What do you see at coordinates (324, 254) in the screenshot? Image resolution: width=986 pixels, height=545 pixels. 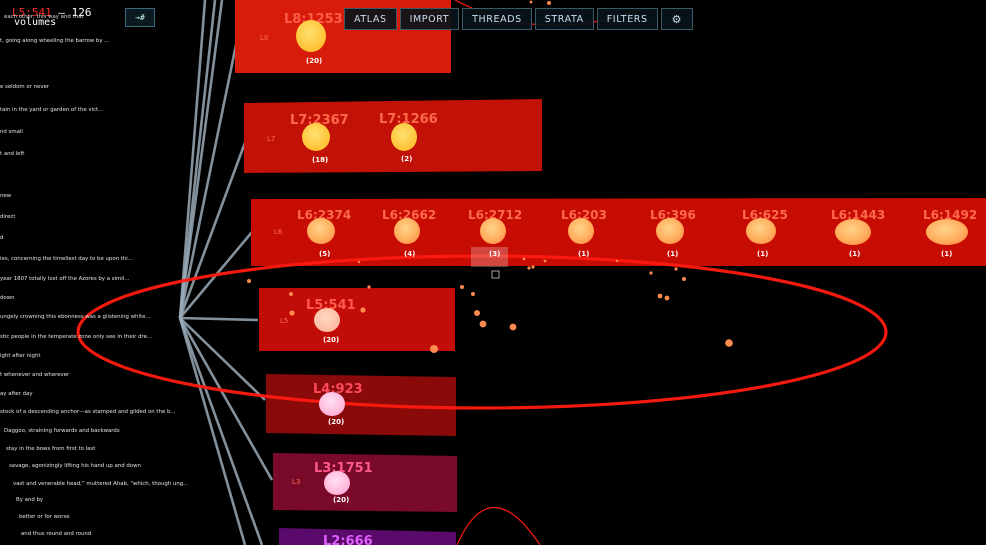 I see `svg-text: (5)` at bounding box center [324, 254].